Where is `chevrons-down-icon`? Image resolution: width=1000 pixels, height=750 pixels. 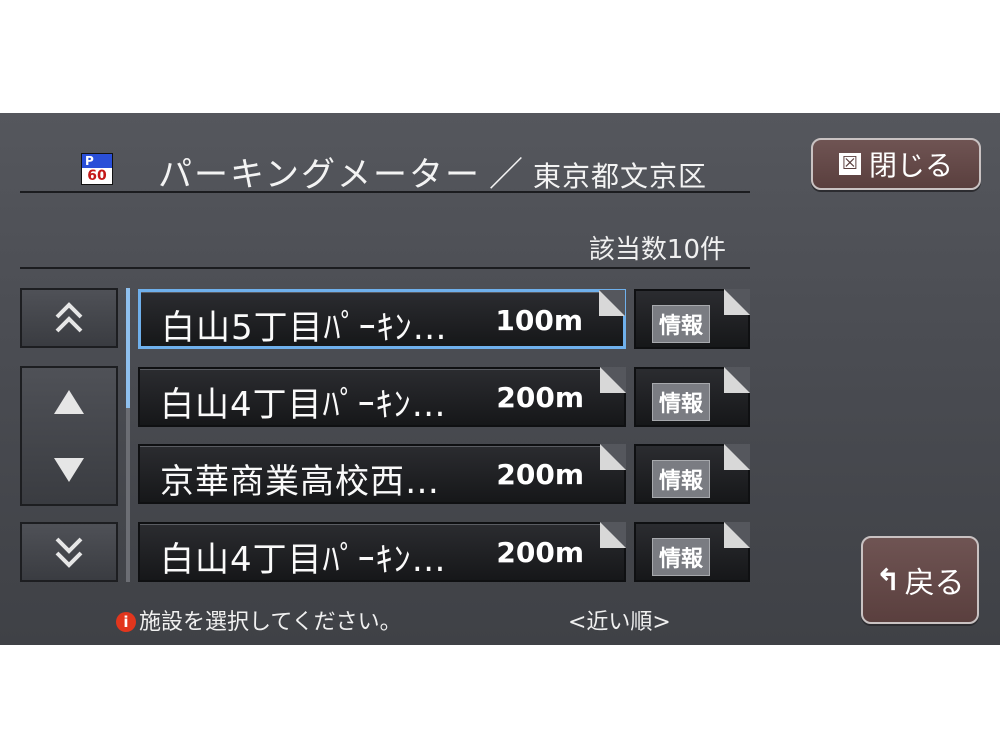
chevrons-down-icon is located at coordinates (69, 552).